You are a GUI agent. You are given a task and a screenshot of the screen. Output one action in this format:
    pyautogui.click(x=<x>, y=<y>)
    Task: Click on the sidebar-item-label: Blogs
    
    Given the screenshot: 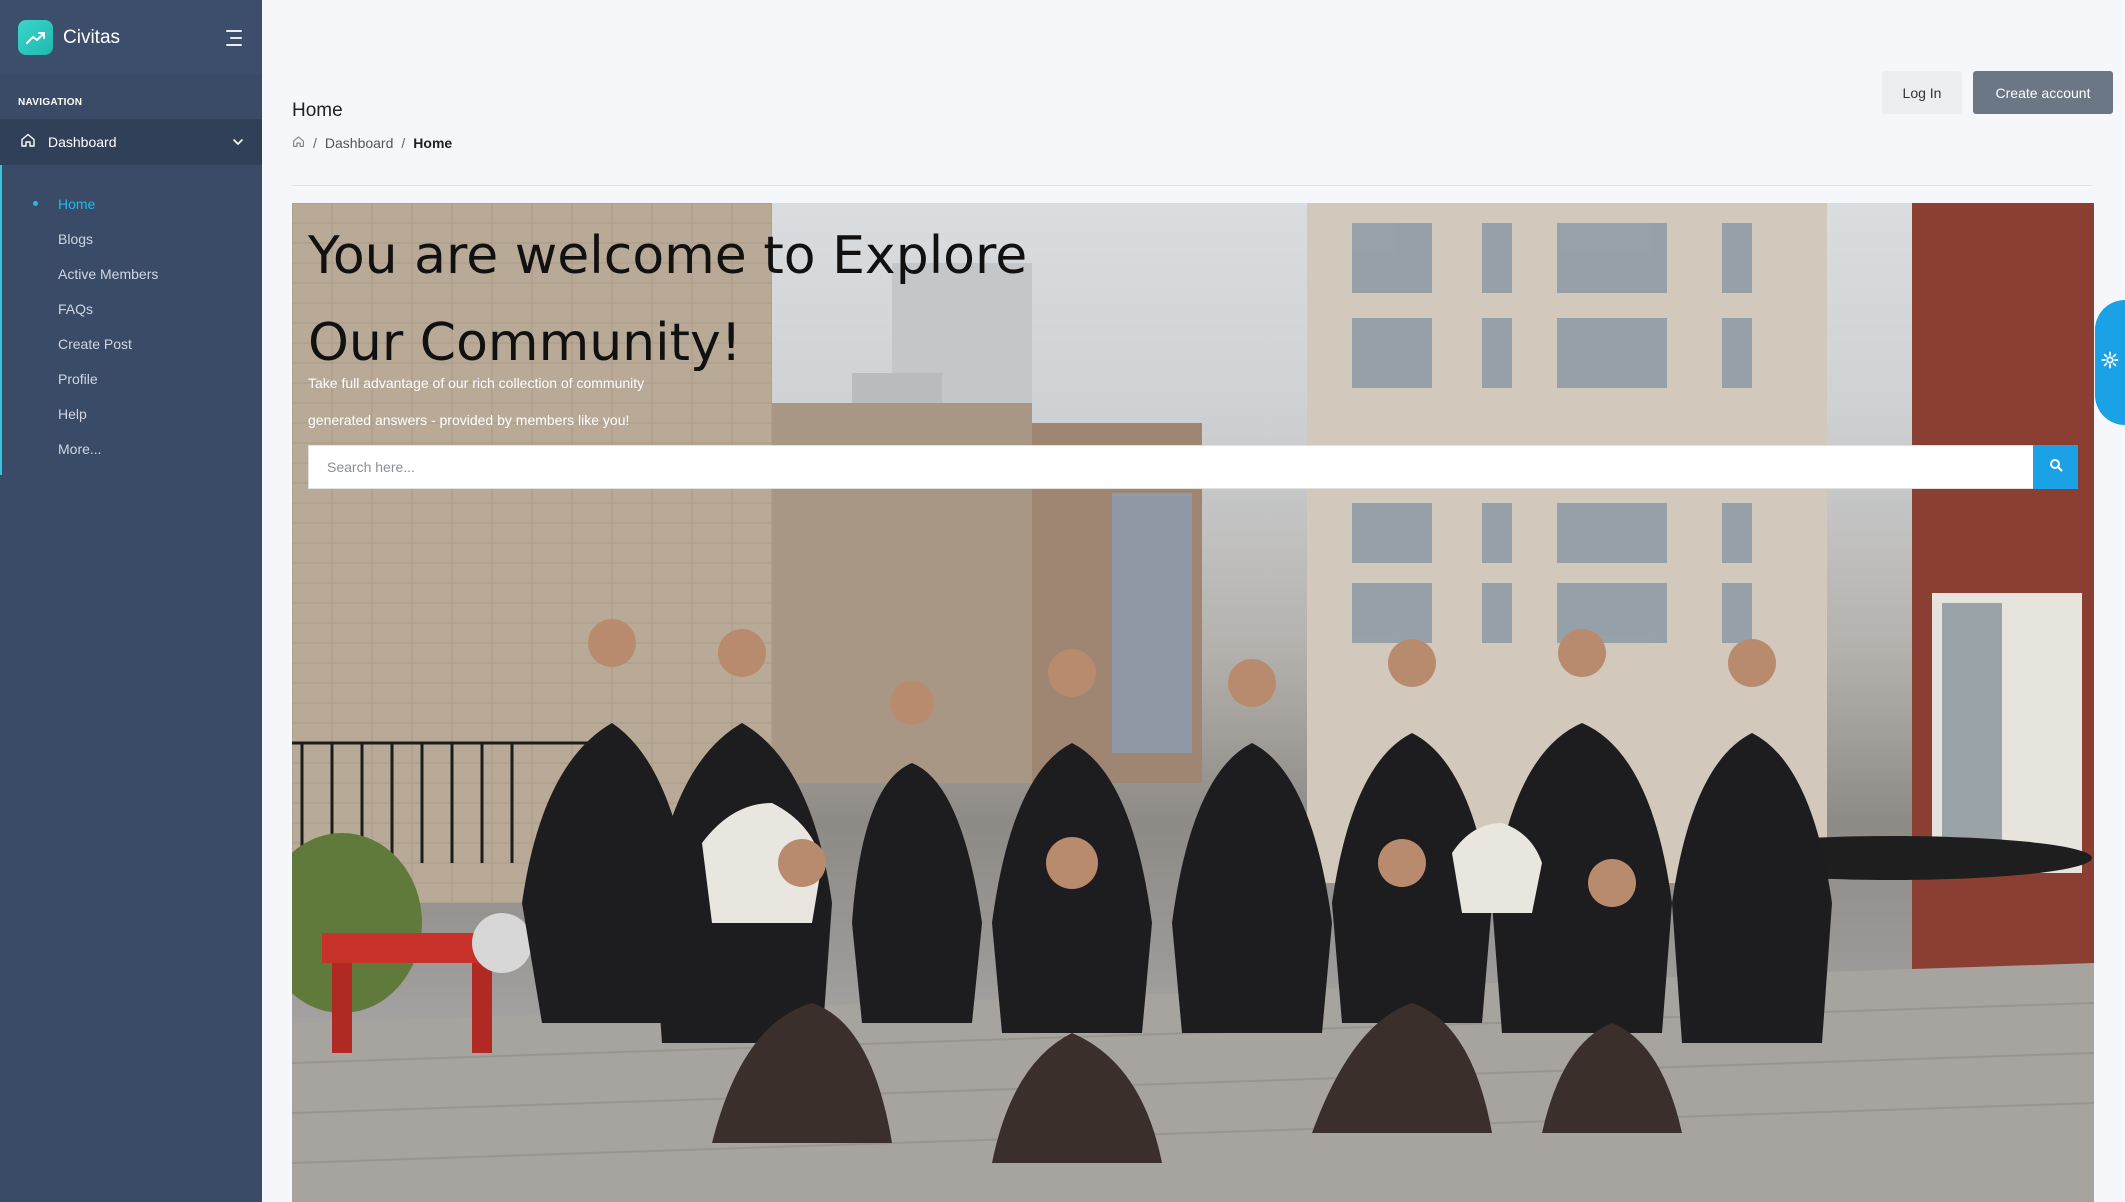 What is the action you would take?
    pyautogui.click(x=76, y=238)
    